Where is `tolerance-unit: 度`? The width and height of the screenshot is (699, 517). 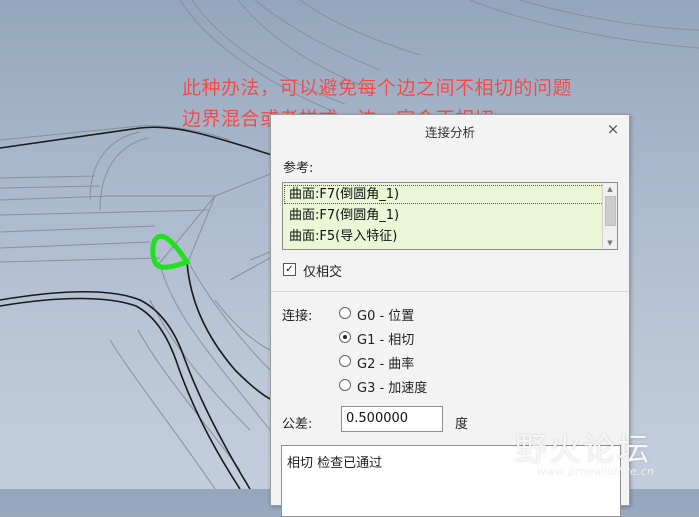
tolerance-unit: 度 is located at coordinates (462, 424).